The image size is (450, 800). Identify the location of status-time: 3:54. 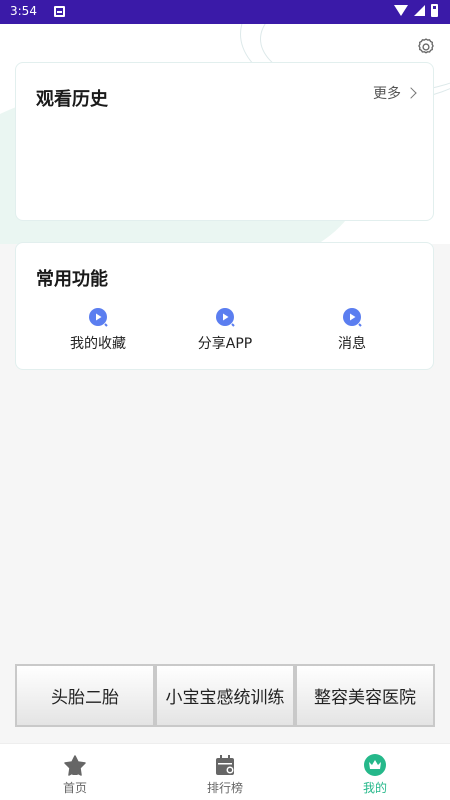
(23, 11).